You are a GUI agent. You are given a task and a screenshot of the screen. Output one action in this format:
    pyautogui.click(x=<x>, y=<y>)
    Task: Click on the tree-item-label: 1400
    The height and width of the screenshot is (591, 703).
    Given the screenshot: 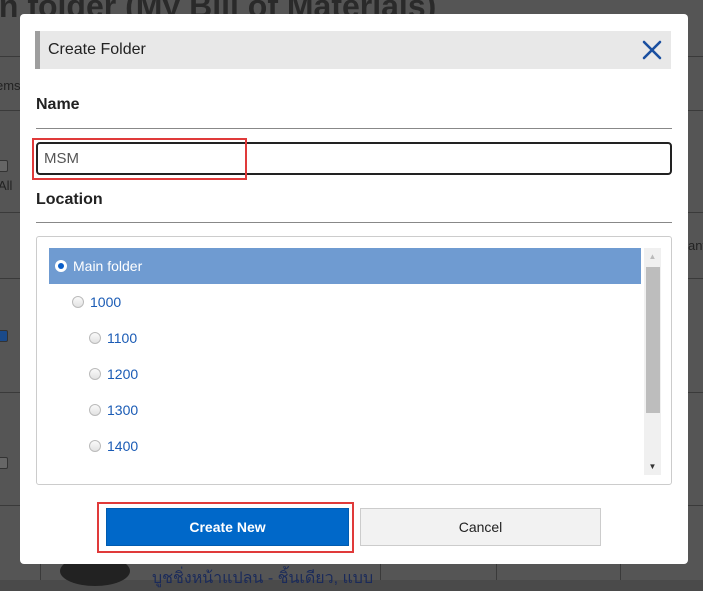 What is the action you would take?
    pyautogui.click(x=123, y=446)
    